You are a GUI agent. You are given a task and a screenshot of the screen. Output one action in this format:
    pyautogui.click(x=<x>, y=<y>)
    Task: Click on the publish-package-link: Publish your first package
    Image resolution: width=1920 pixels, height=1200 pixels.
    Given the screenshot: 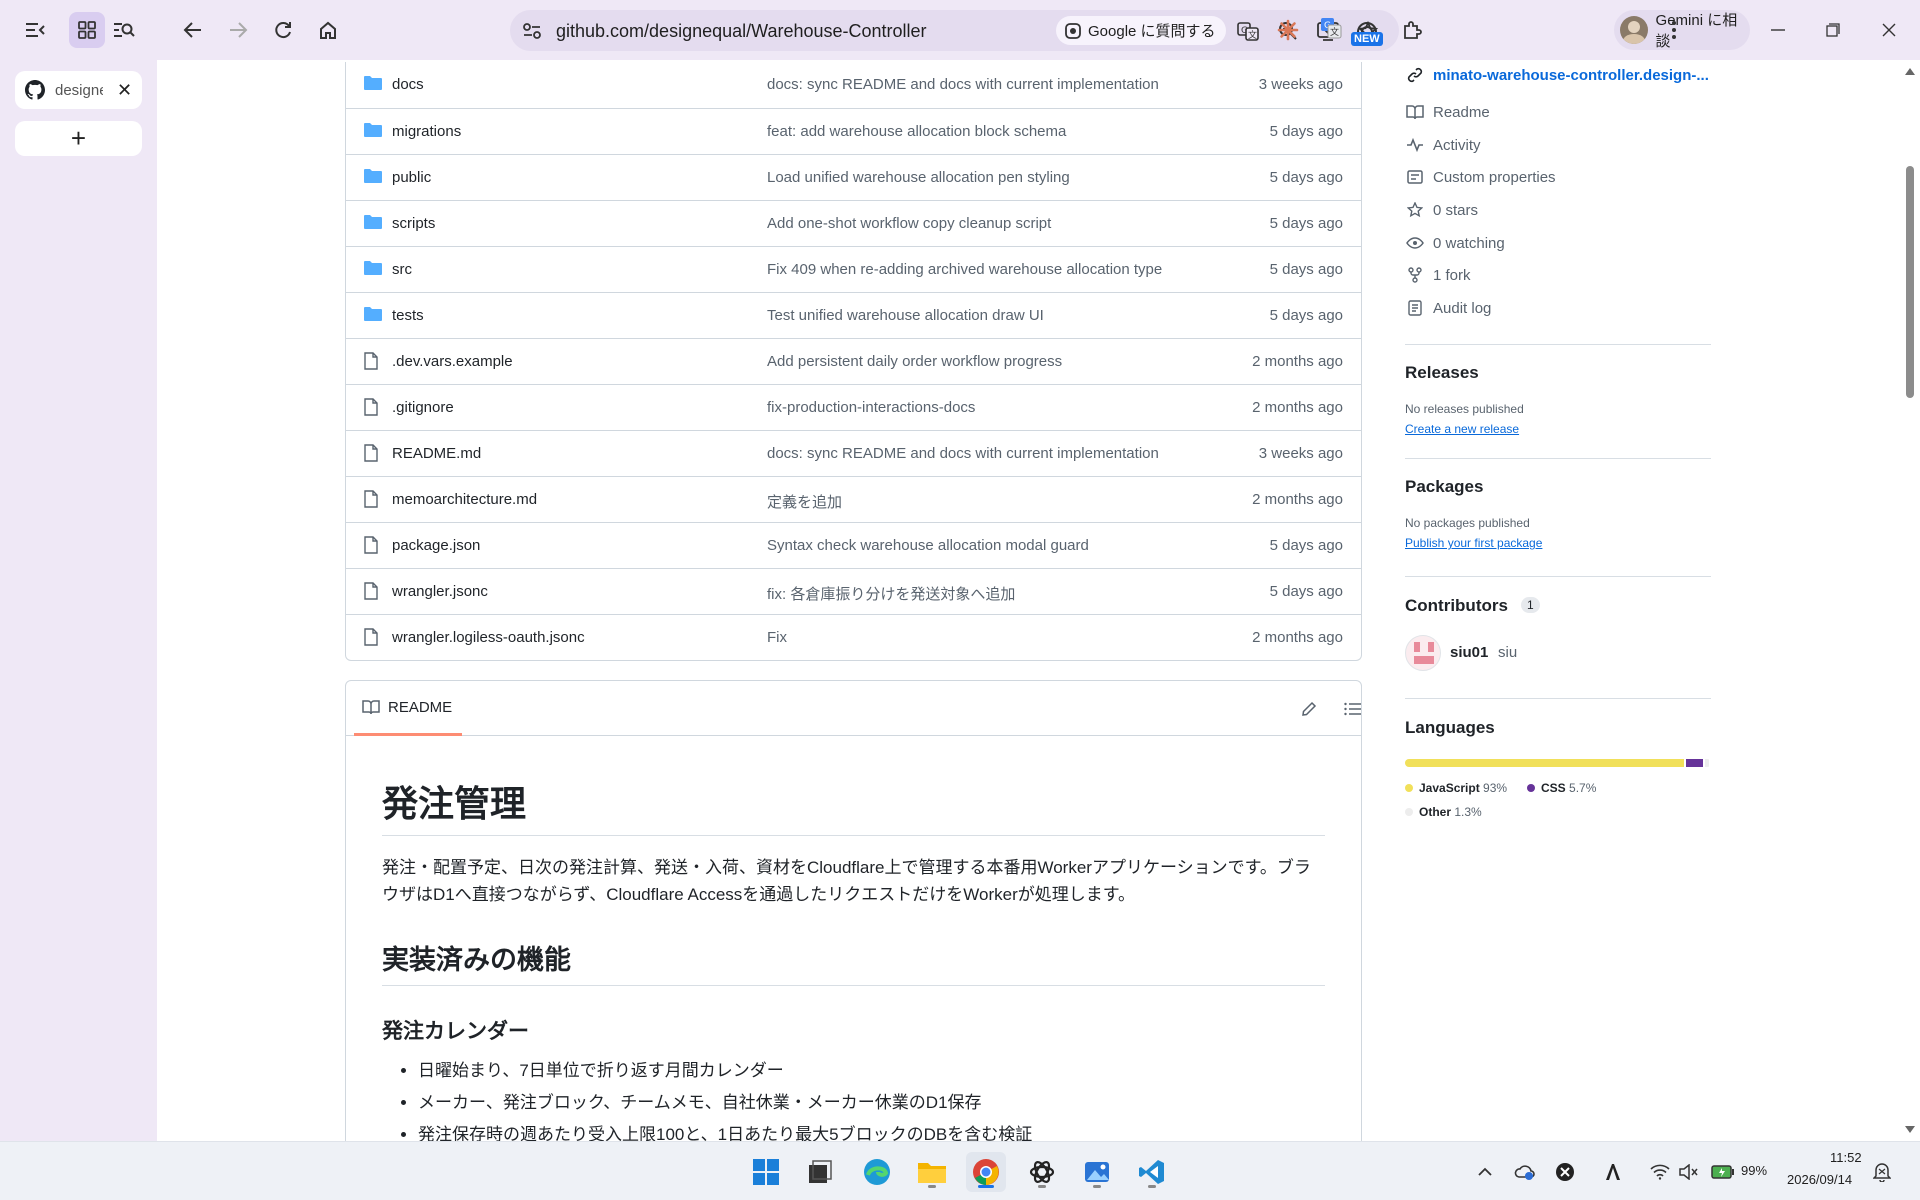 What is the action you would take?
    pyautogui.click(x=1473, y=543)
    